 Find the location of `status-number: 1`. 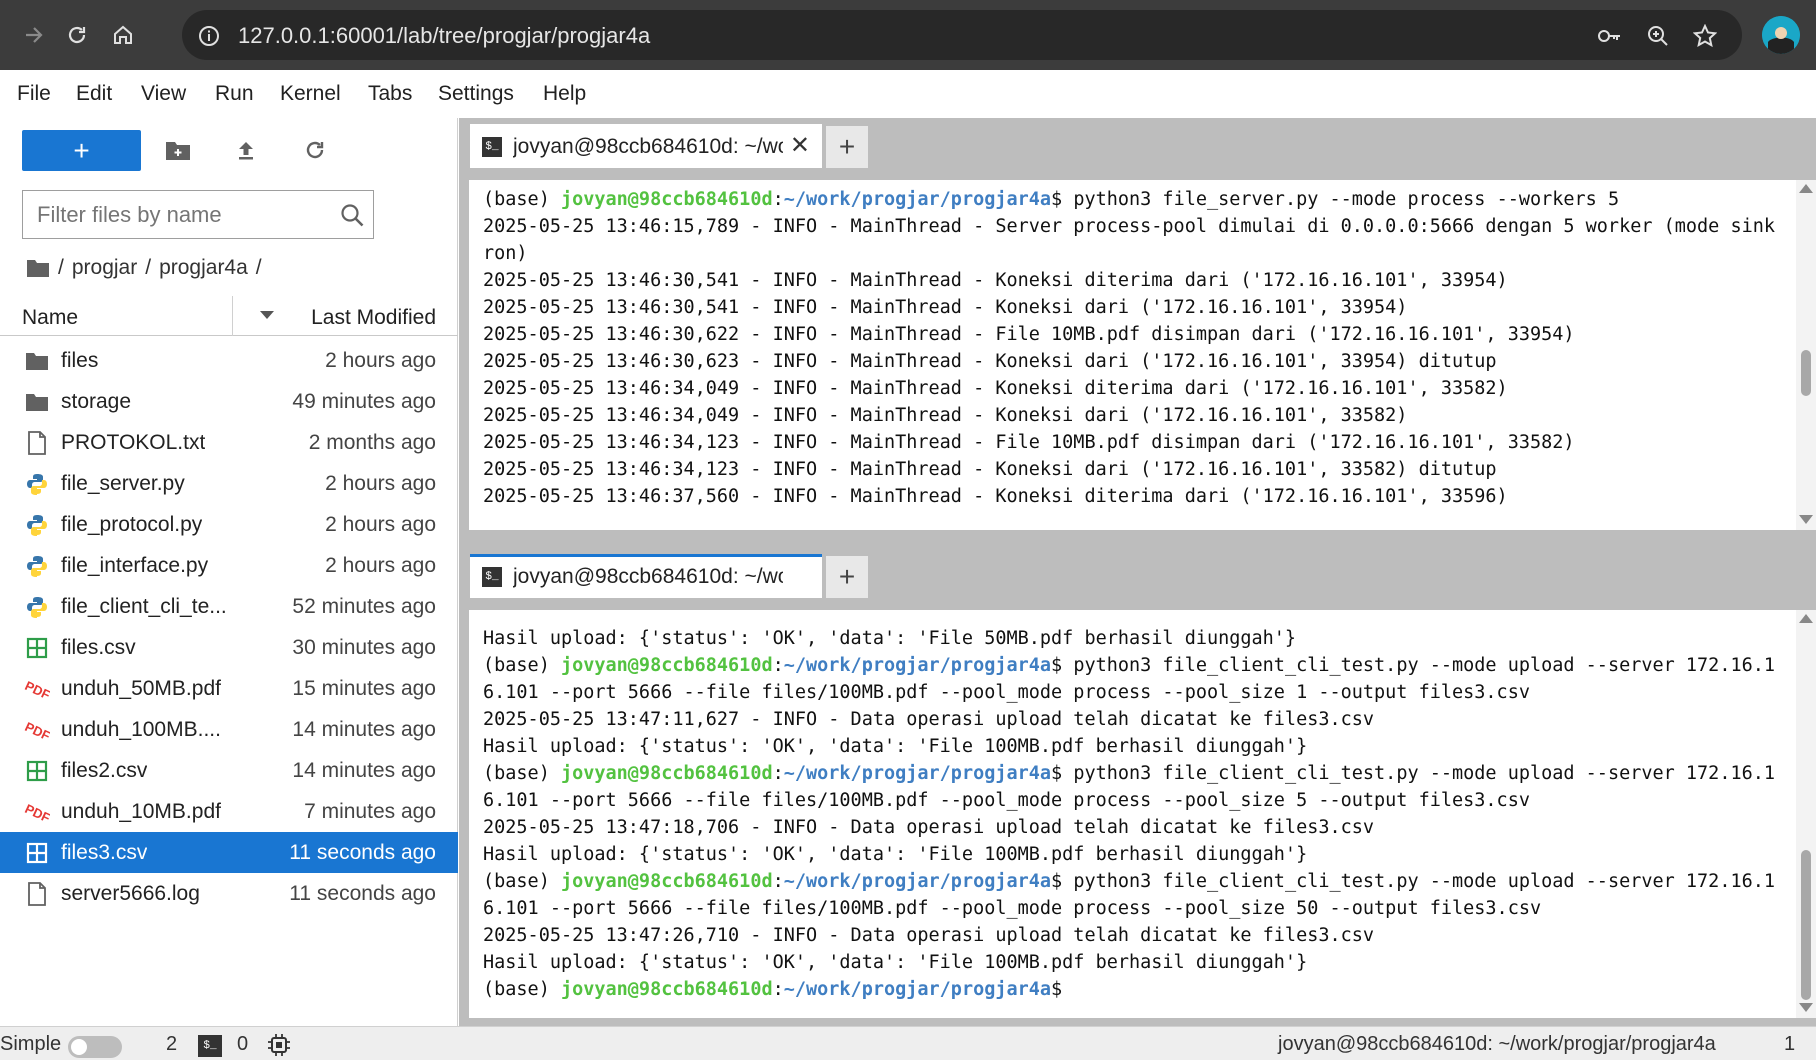

status-number: 1 is located at coordinates (1790, 1044).